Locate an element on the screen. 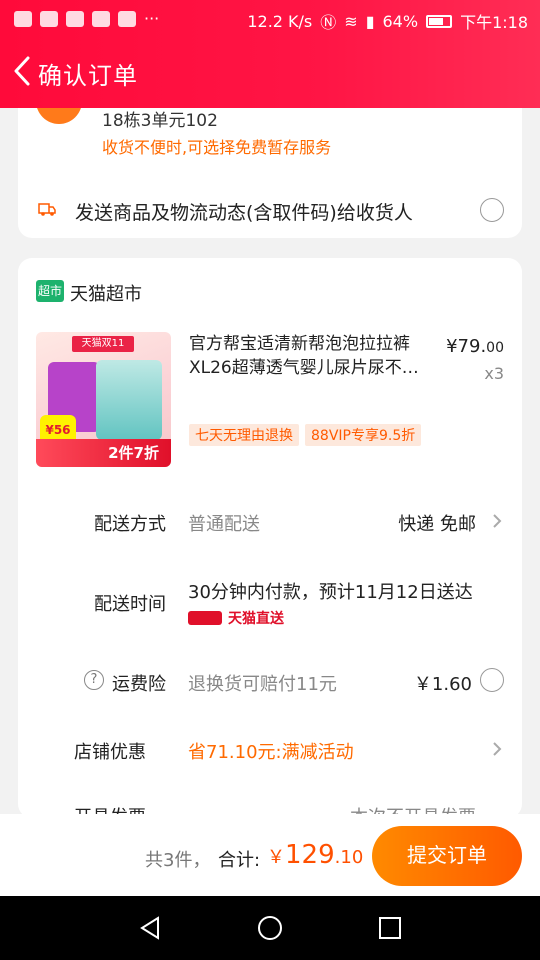 The width and height of the screenshot is (540, 960). total-currency: ￥ is located at coordinates (276, 857).